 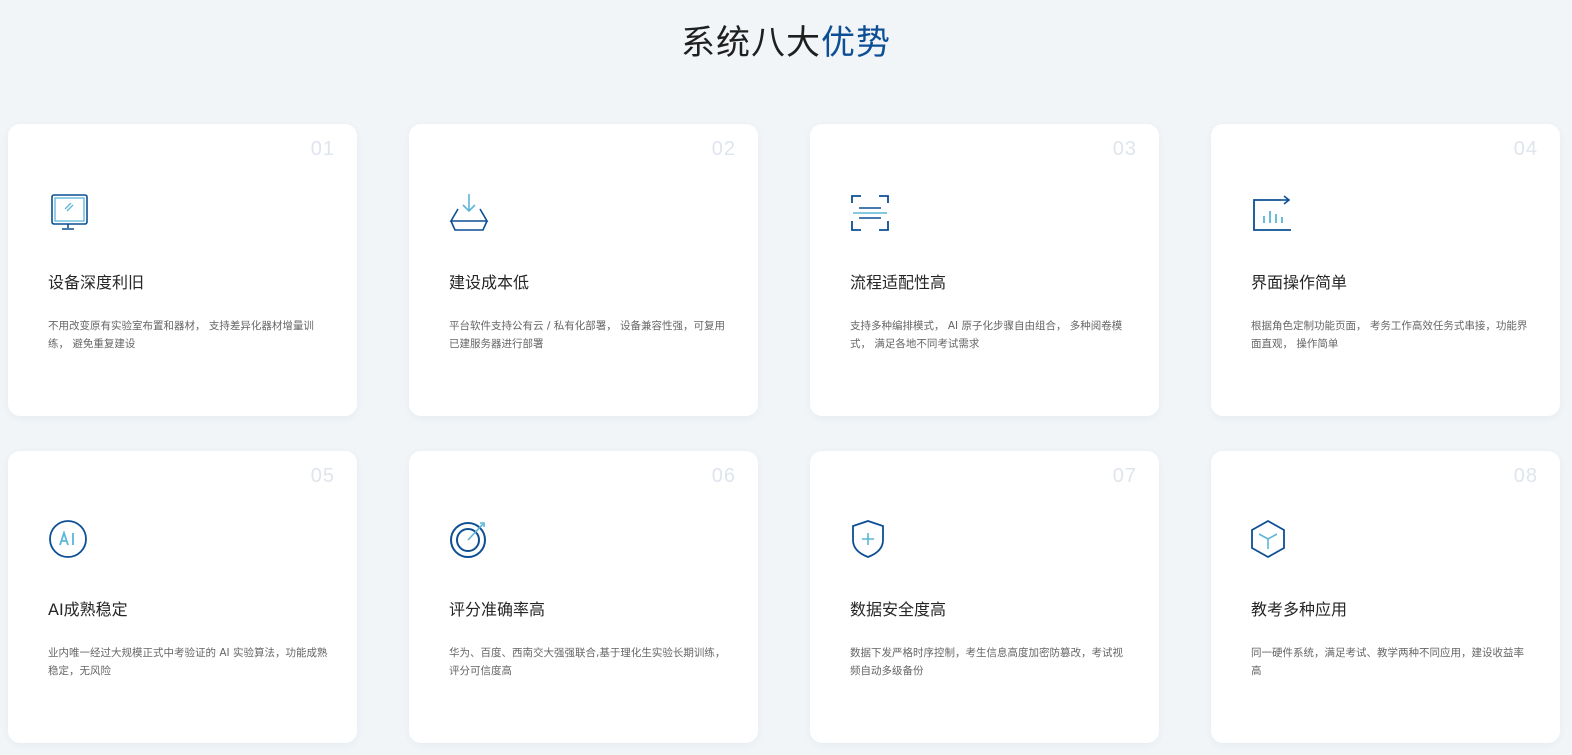 What do you see at coordinates (1271, 212) in the screenshot?
I see `chart-export-icon` at bounding box center [1271, 212].